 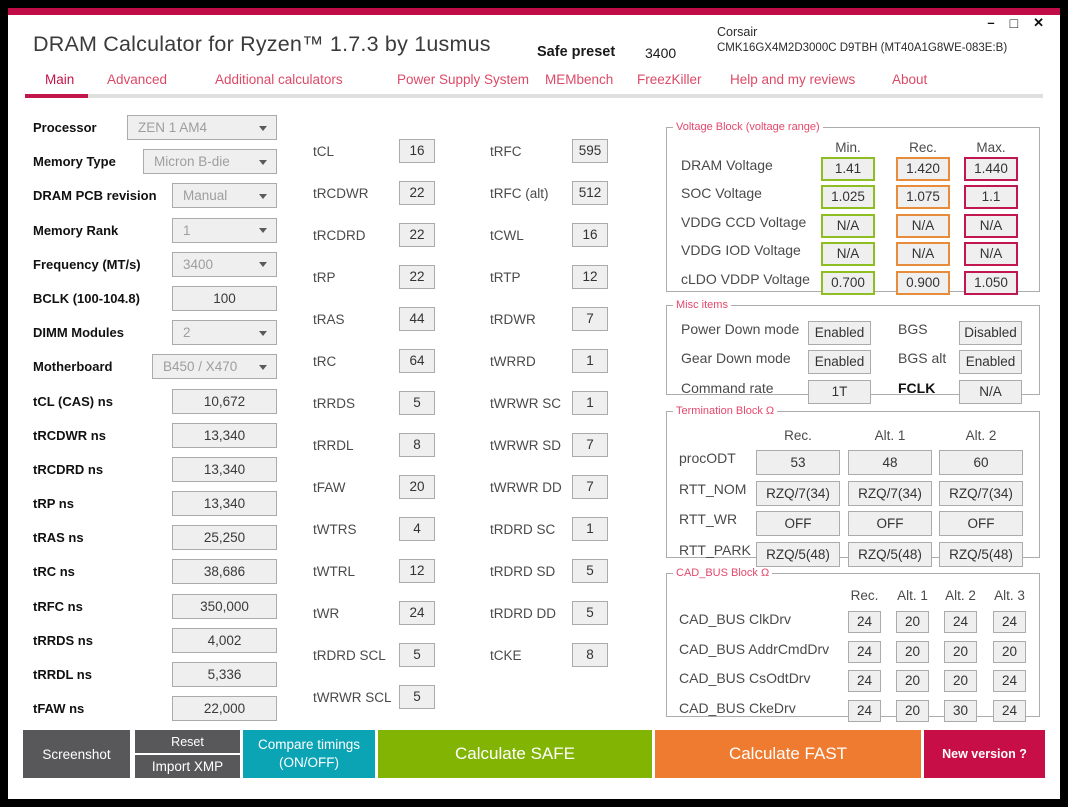 What do you see at coordinates (991, 254) in the screenshot?
I see `vddg-iod-max: N/A` at bounding box center [991, 254].